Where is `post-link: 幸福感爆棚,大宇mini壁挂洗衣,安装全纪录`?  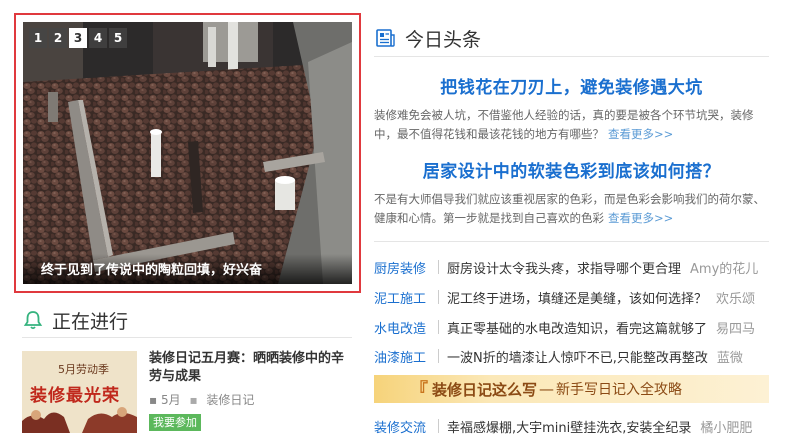
post-link: 幸福感爆棚,大宇mini壁挂洗衣,安装全纪录 is located at coordinates (569, 426).